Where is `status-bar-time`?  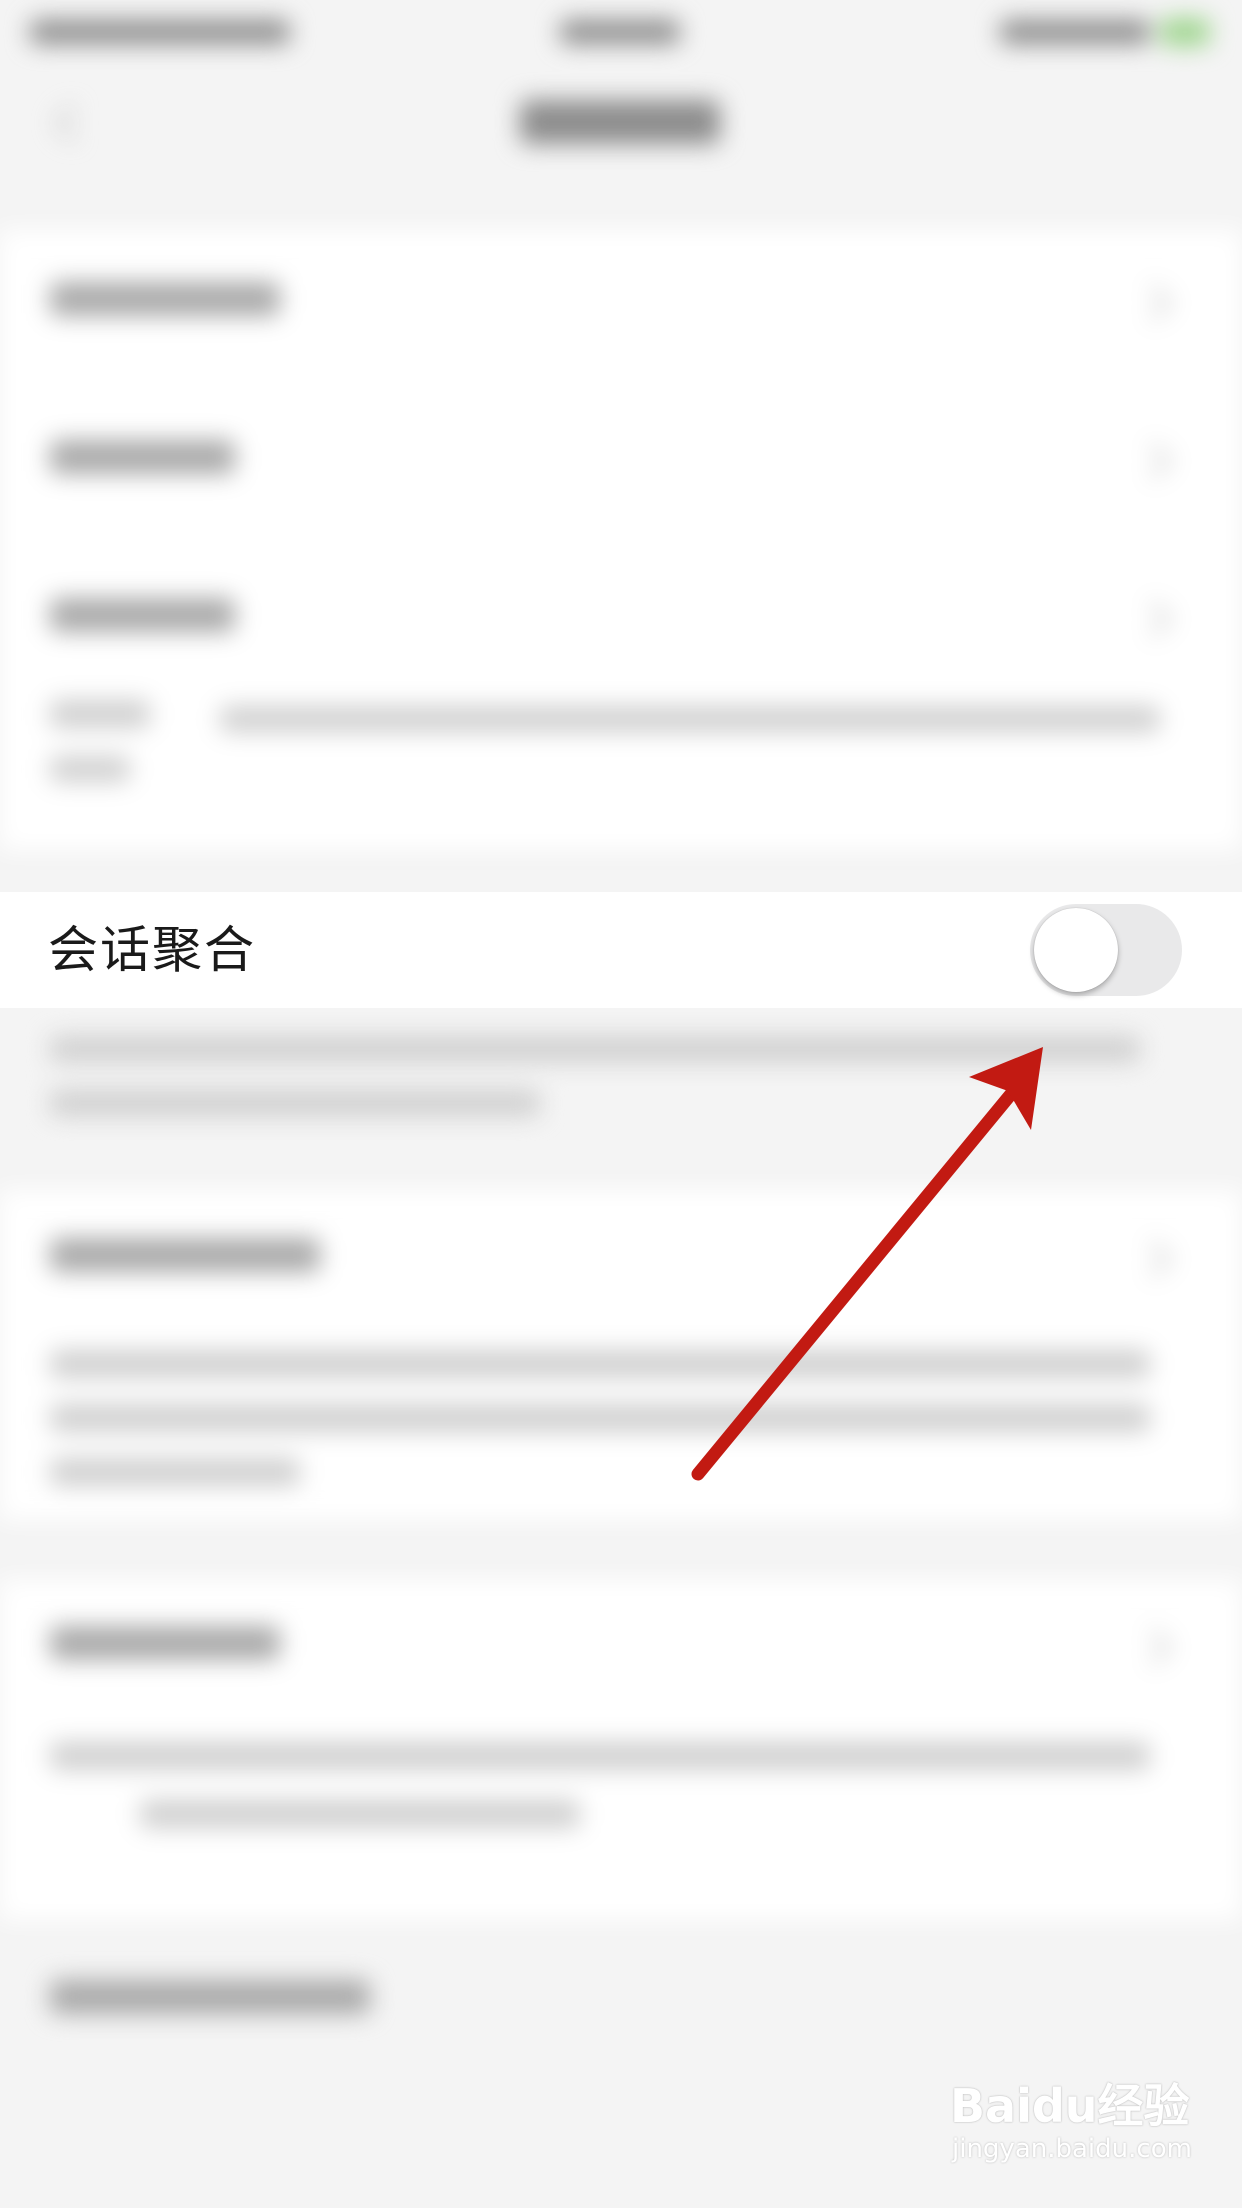 status-bar-time is located at coordinates (620, 32).